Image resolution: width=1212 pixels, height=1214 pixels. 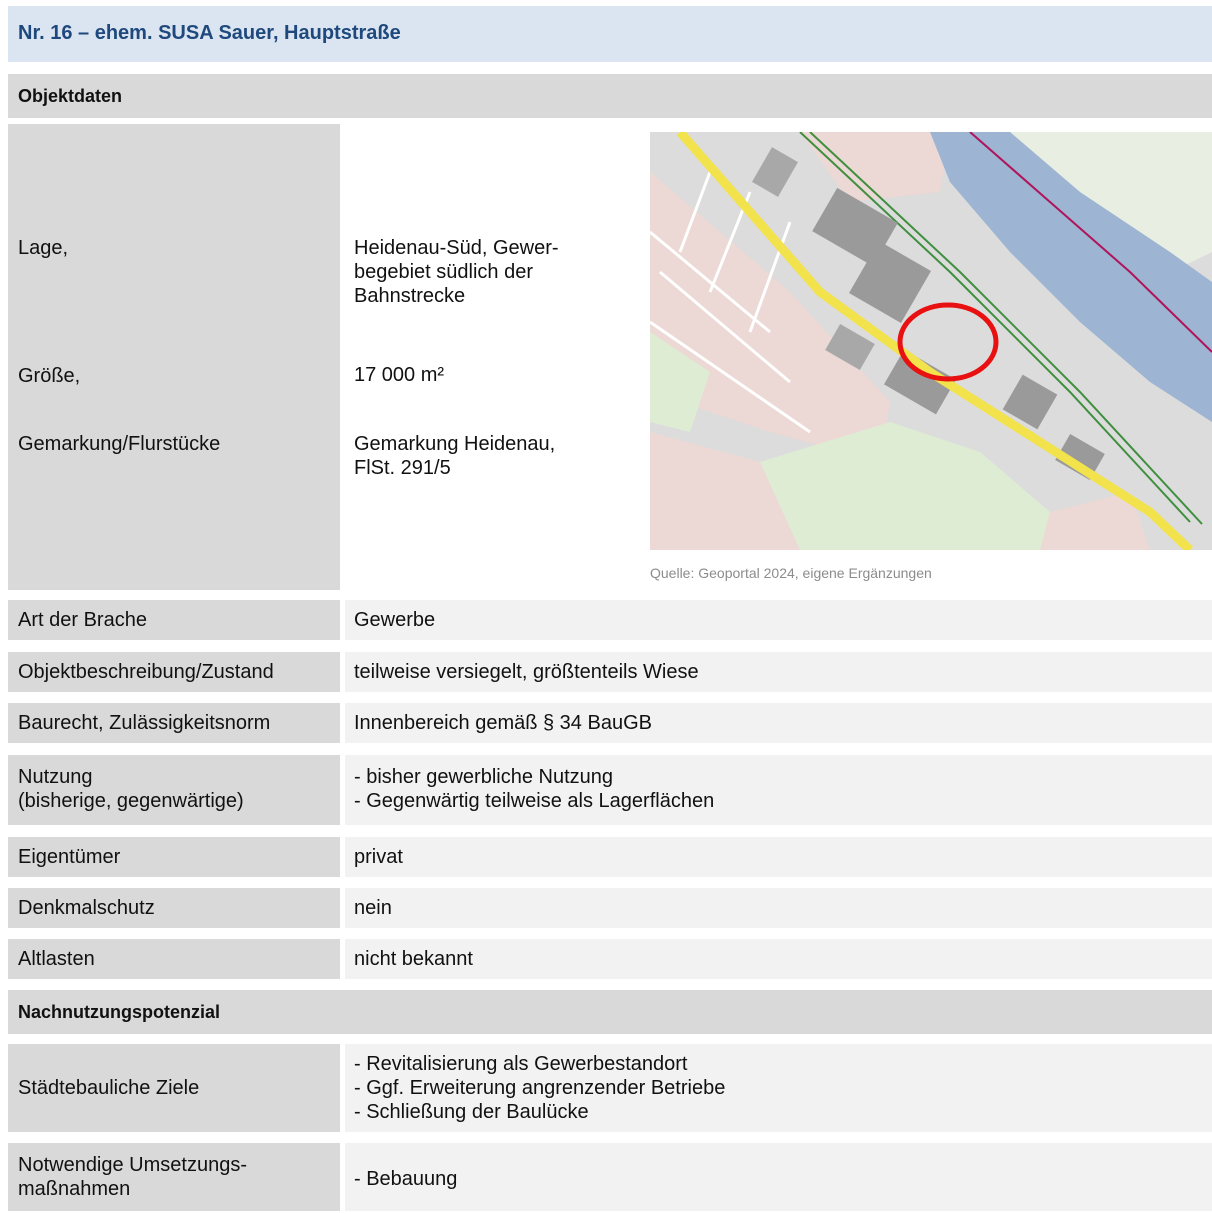 I want to click on lage-label: Lage,, so click(x=43, y=248).